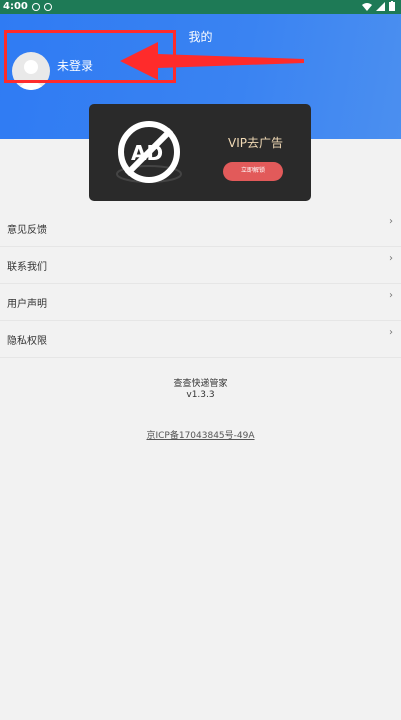 This screenshot has width=401, height=720. Describe the element at coordinates (200, 228) in the screenshot. I see `menu-item-feedback: 意见反馈 ›` at that location.